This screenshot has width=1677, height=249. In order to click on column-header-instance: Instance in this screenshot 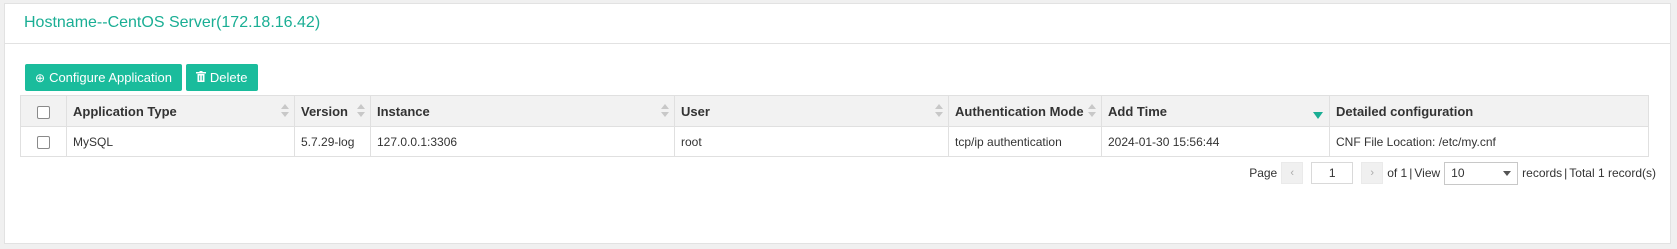, I will do `click(522, 111)`.